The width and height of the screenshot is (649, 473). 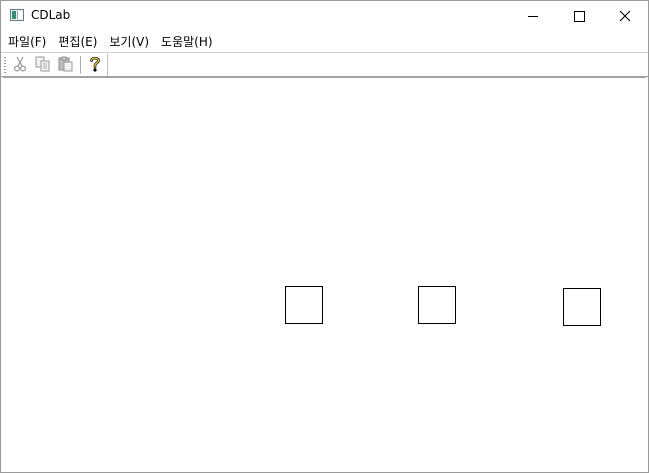 What do you see at coordinates (77, 41) in the screenshot?
I see `menu-edit: 편집(E)` at bounding box center [77, 41].